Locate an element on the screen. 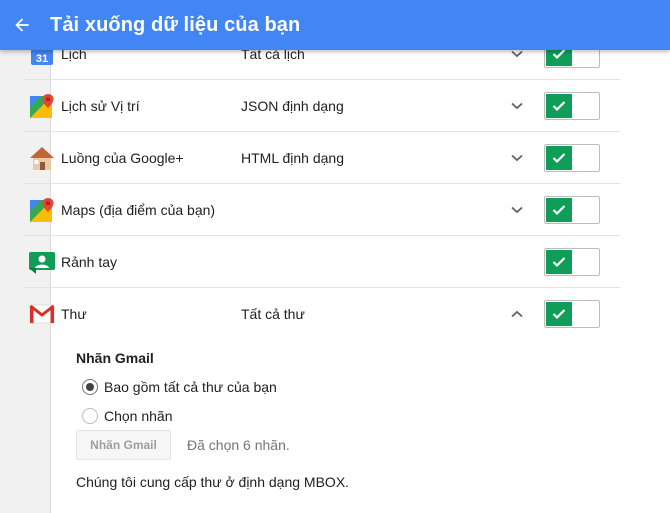 The width and height of the screenshot is (670, 513). chevron-up-icon is located at coordinates (517, 314).